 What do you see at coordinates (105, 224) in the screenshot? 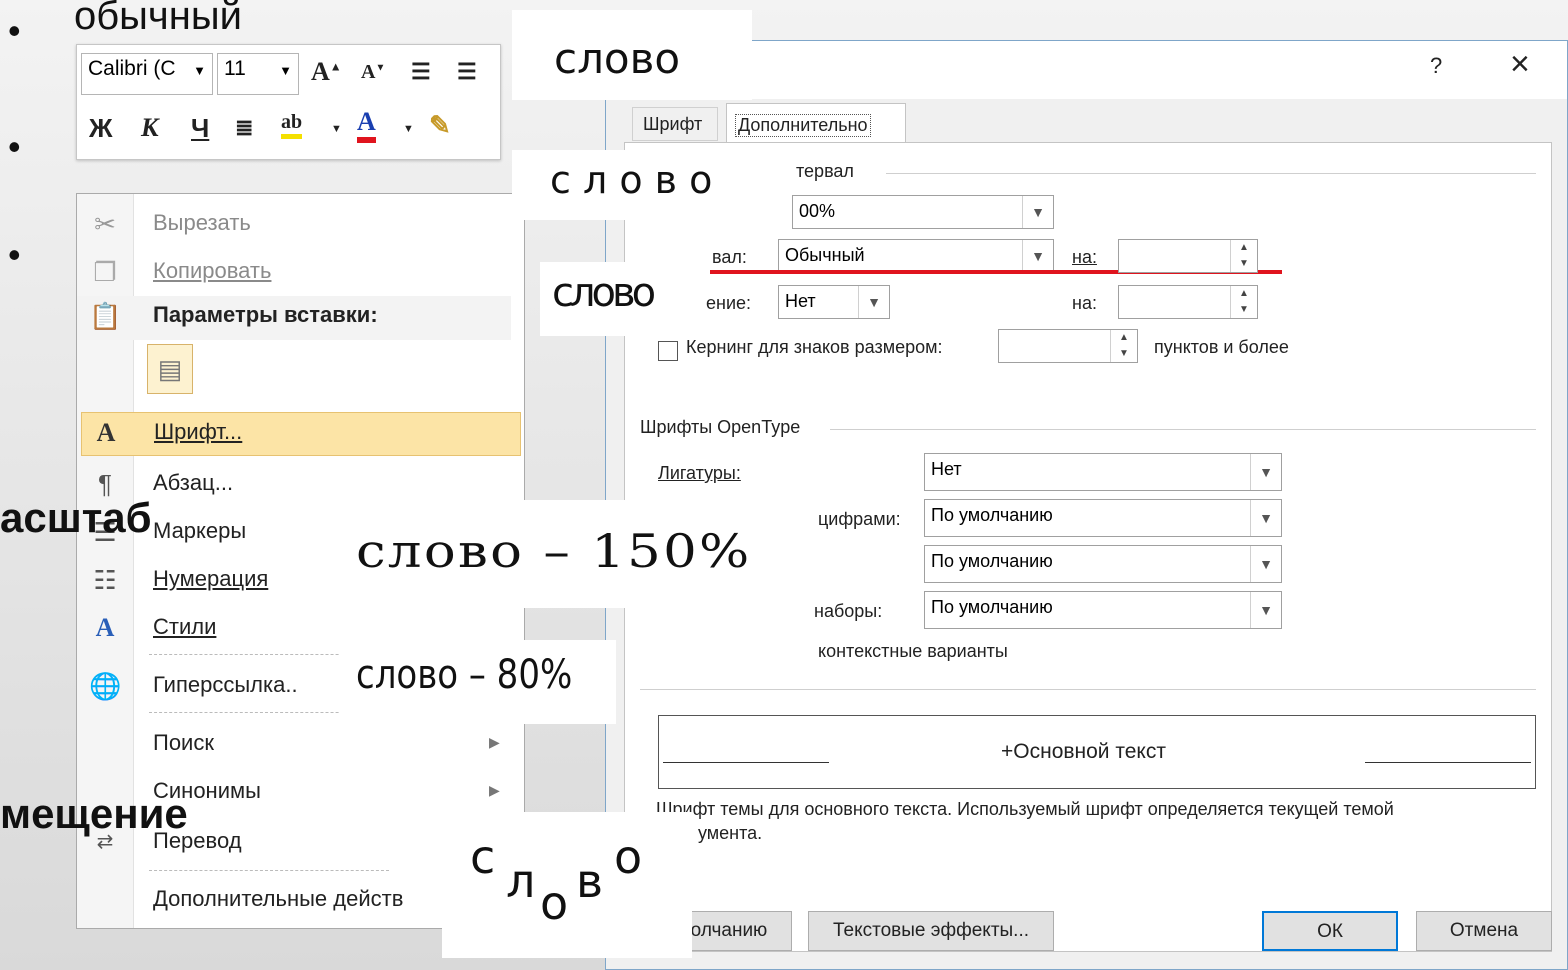
I see `scissors-icon: ✂` at bounding box center [105, 224].